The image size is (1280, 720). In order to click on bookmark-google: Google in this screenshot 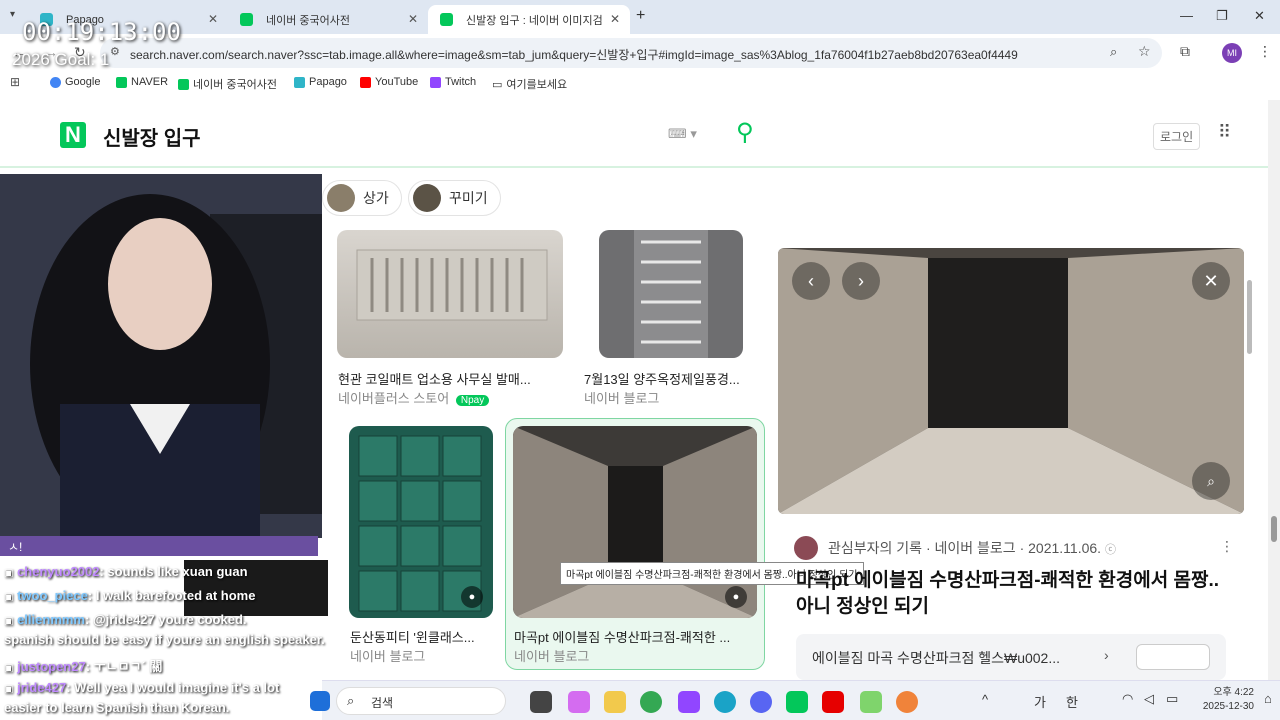, I will do `click(75, 82)`.